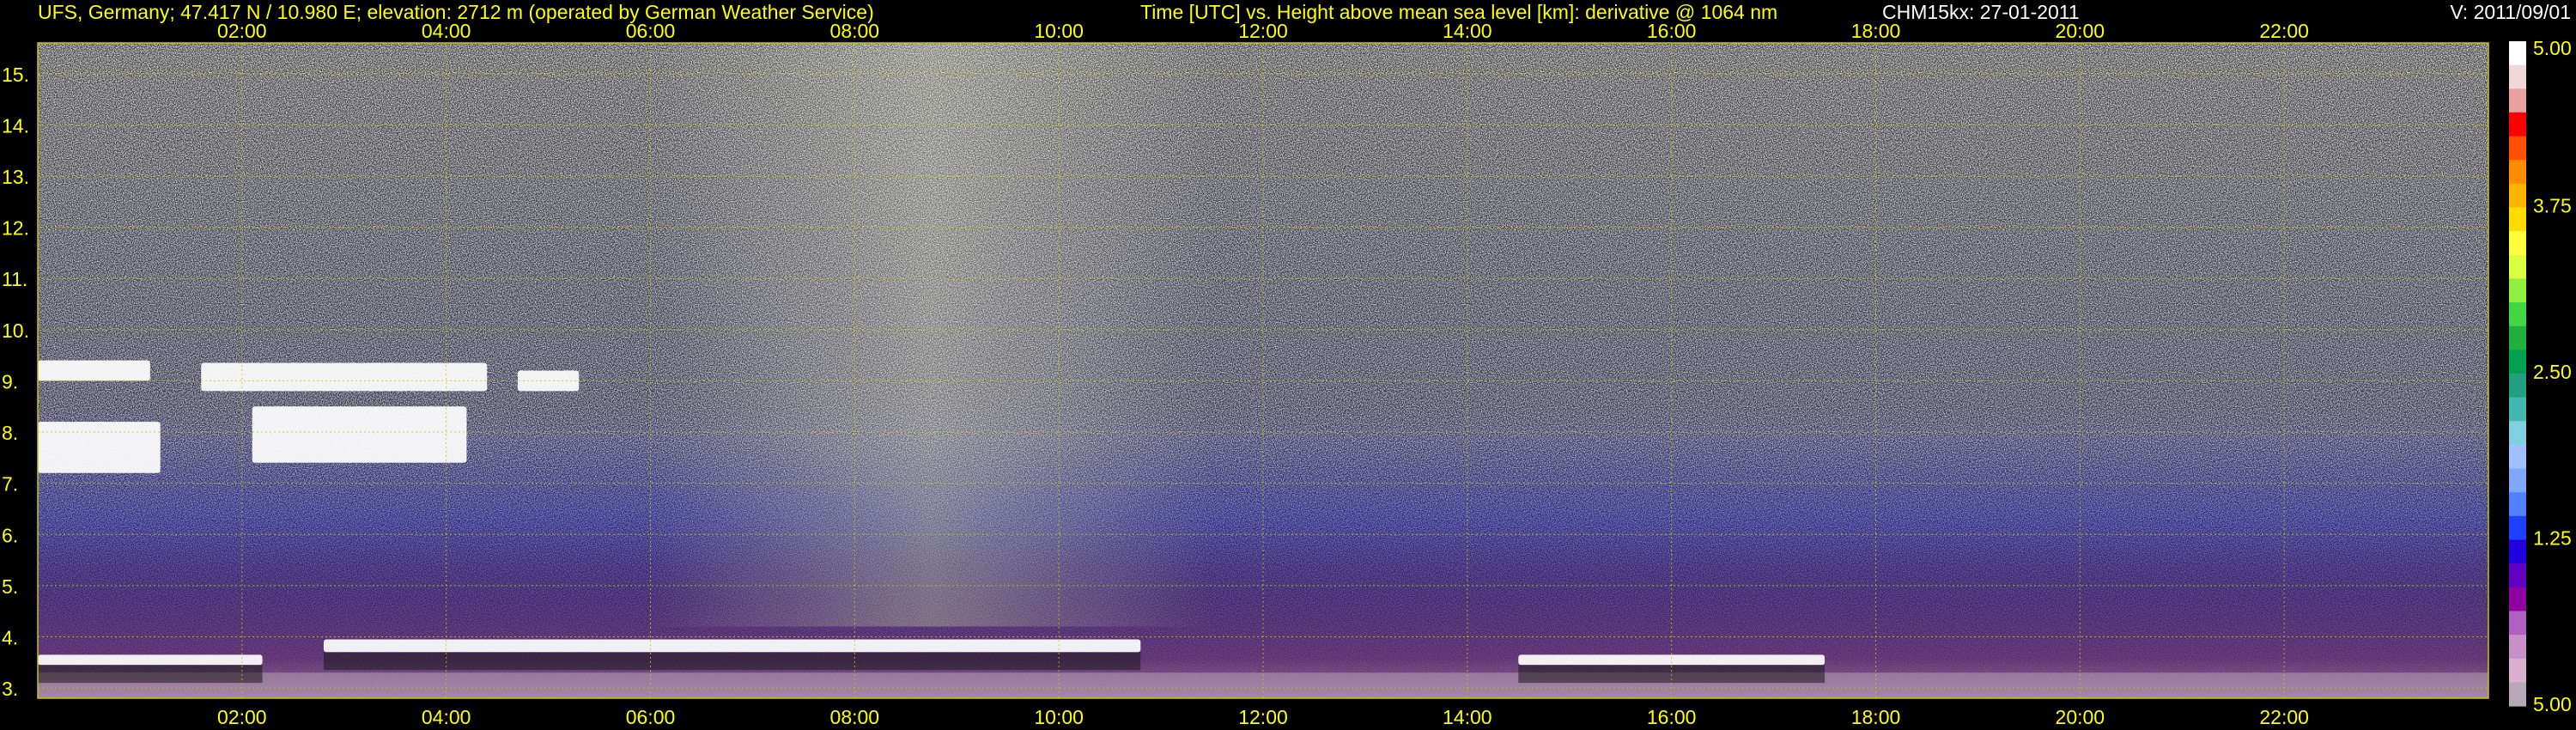  I want to click on colorbar-tick-label: 1.25, so click(2552, 538).